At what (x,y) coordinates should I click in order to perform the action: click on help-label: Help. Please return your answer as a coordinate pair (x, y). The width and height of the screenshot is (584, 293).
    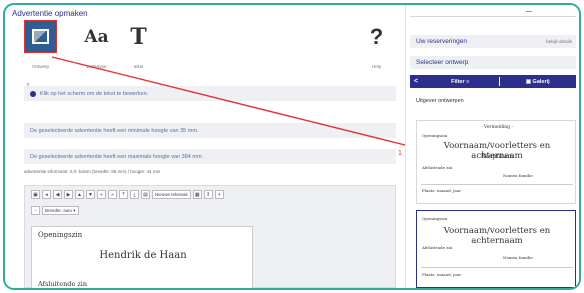
    Looking at the image, I should click on (376, 66).